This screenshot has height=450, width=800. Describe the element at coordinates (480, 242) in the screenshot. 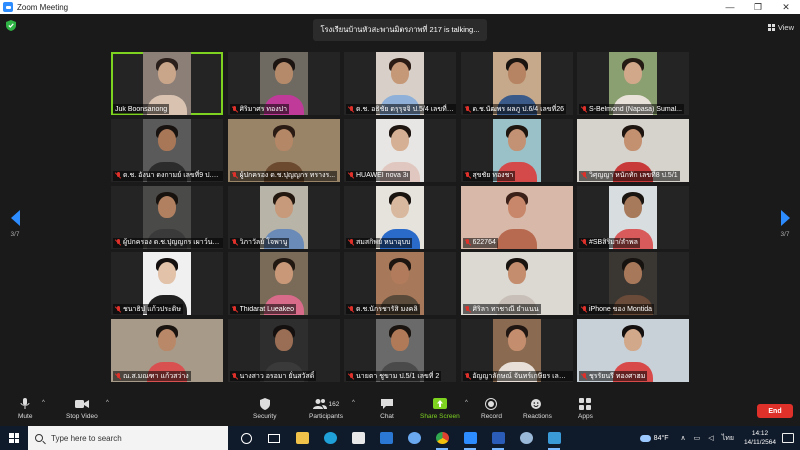

I see `participant-name-bar: 622764` at that location.